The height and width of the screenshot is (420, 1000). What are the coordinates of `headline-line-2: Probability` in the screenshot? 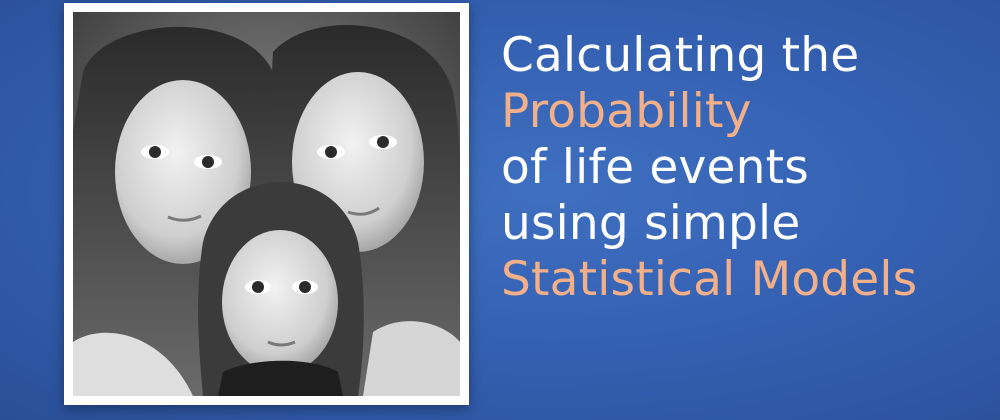 It's located at (626, 111).